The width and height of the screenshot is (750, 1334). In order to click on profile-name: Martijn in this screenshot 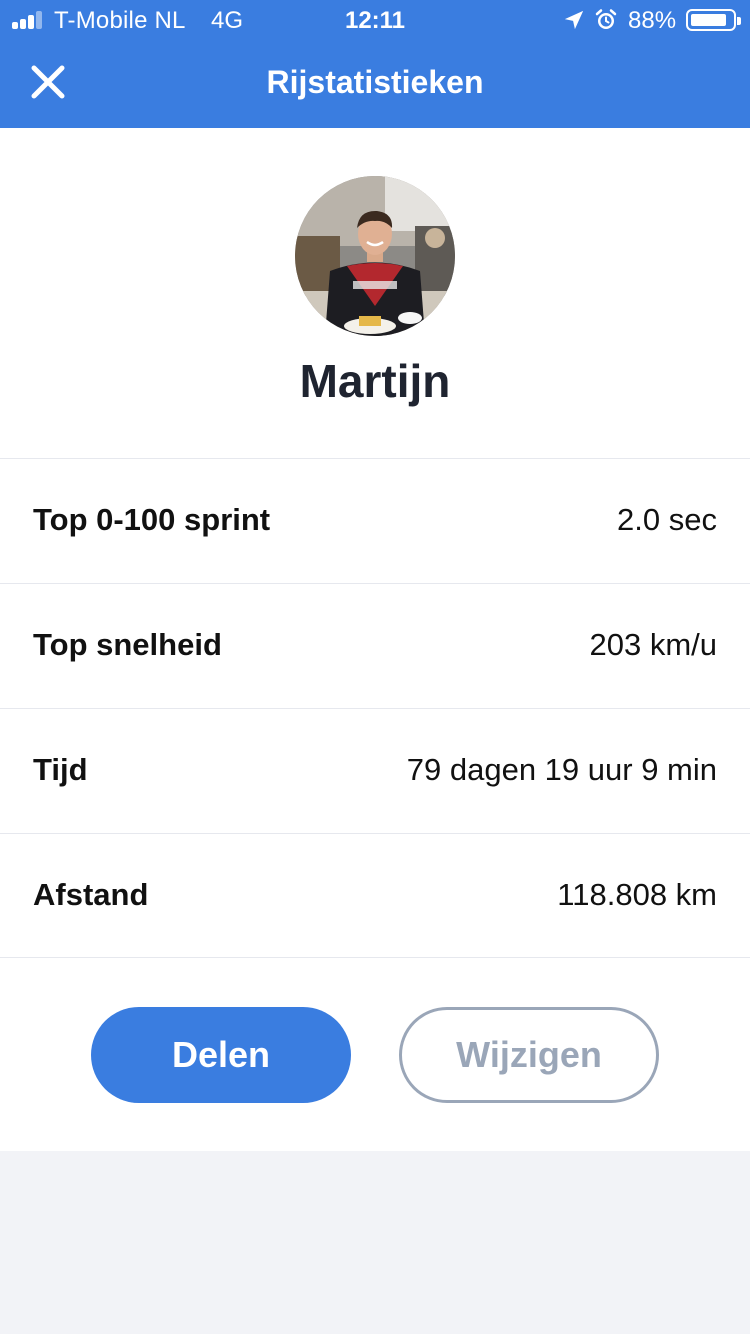, I will do `click(375, 381)`.